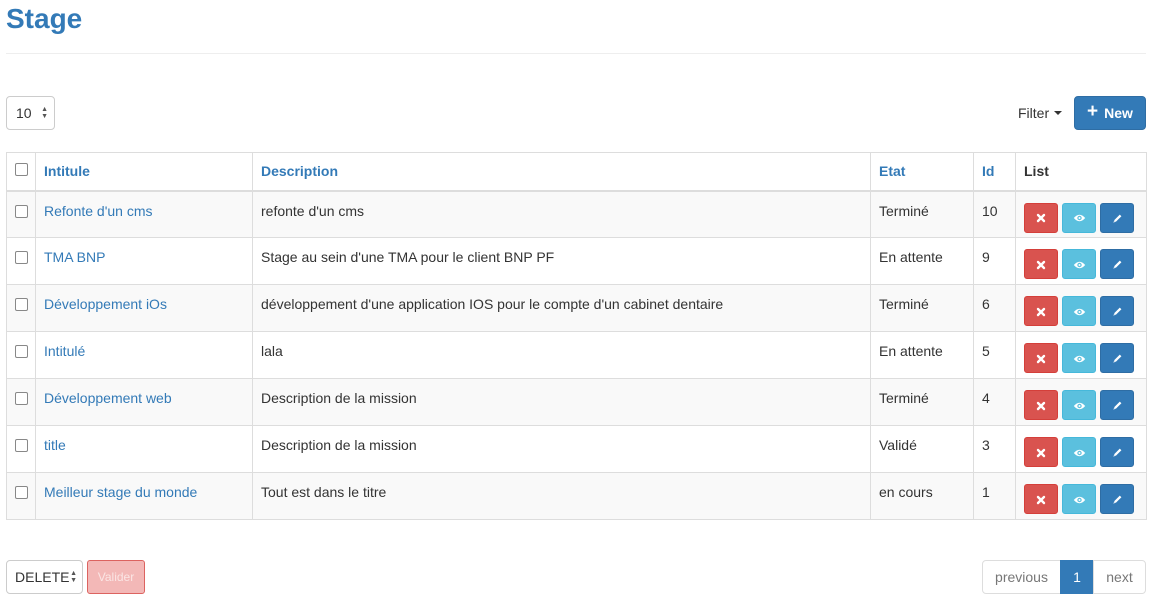 Image resolution: width=1163 pixels, height=607 pixels. I want to click on intitule-link: Développement iOs, so click(105, 304).